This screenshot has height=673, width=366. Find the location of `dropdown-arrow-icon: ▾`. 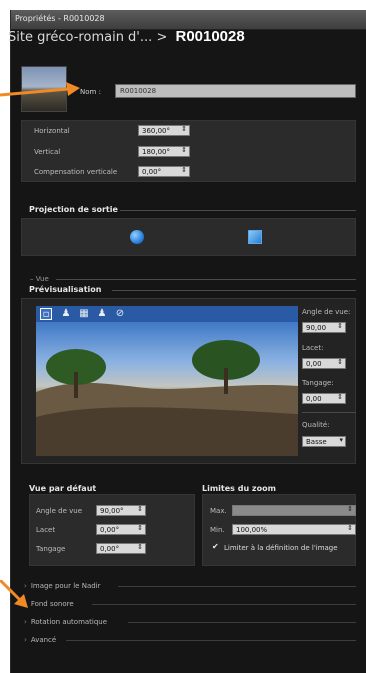

dropdown-arrow-icon: ▾ is located at coordinates (341, 440).